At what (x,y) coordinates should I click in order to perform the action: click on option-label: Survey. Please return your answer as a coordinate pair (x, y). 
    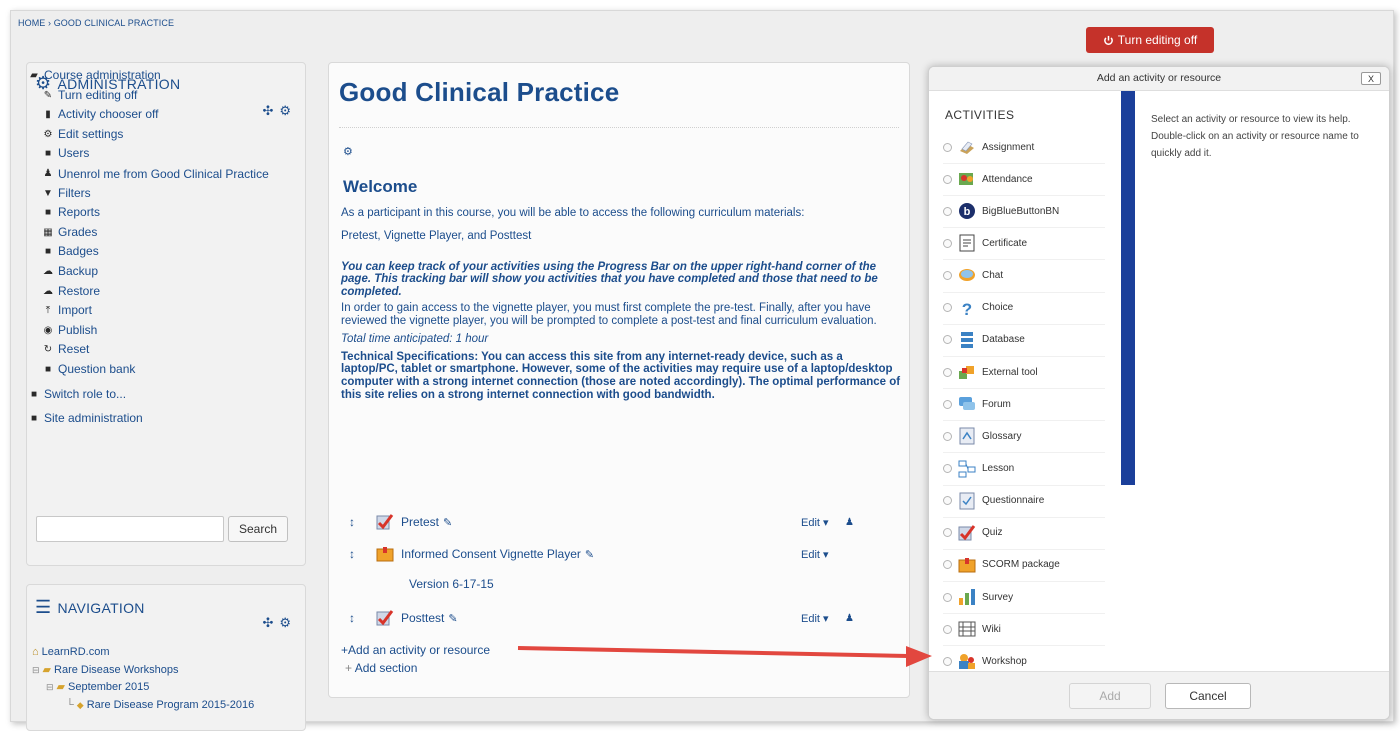
    Looking at the image, I should click on (998, 597).